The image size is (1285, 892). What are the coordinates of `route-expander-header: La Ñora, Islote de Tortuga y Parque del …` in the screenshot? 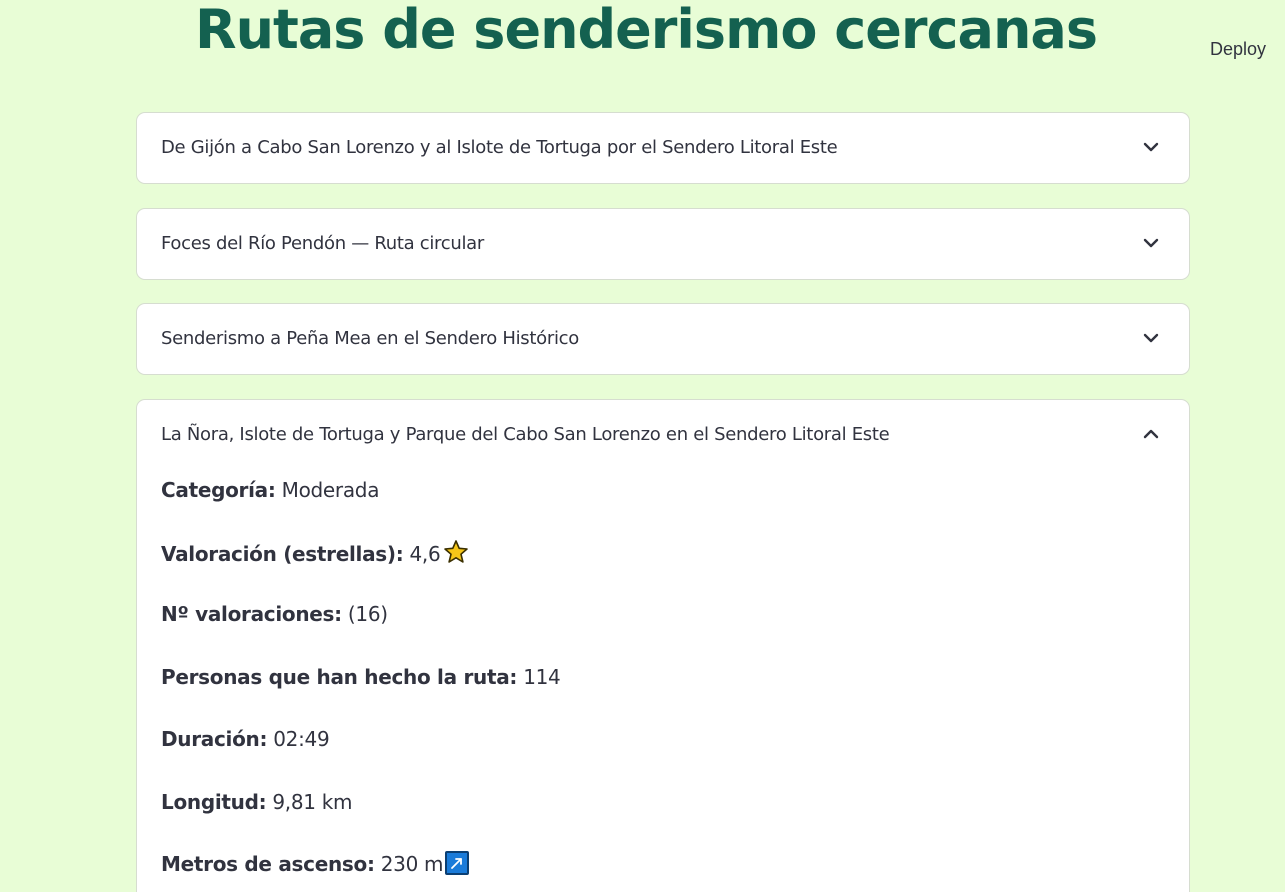 It's located at (663, 435).